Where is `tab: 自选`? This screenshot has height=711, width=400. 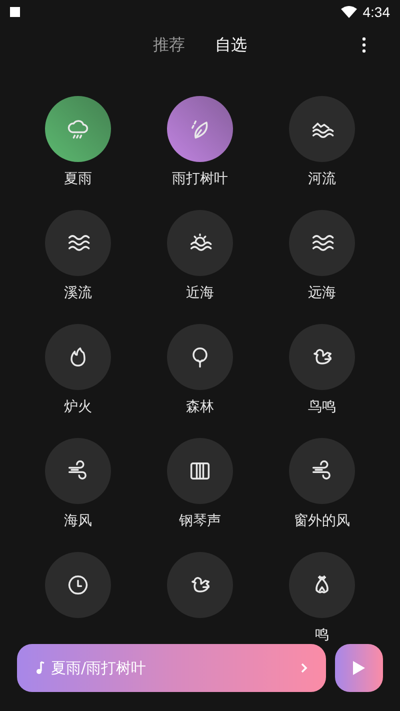
tab: 自选 is located at coordinates (231, 45).